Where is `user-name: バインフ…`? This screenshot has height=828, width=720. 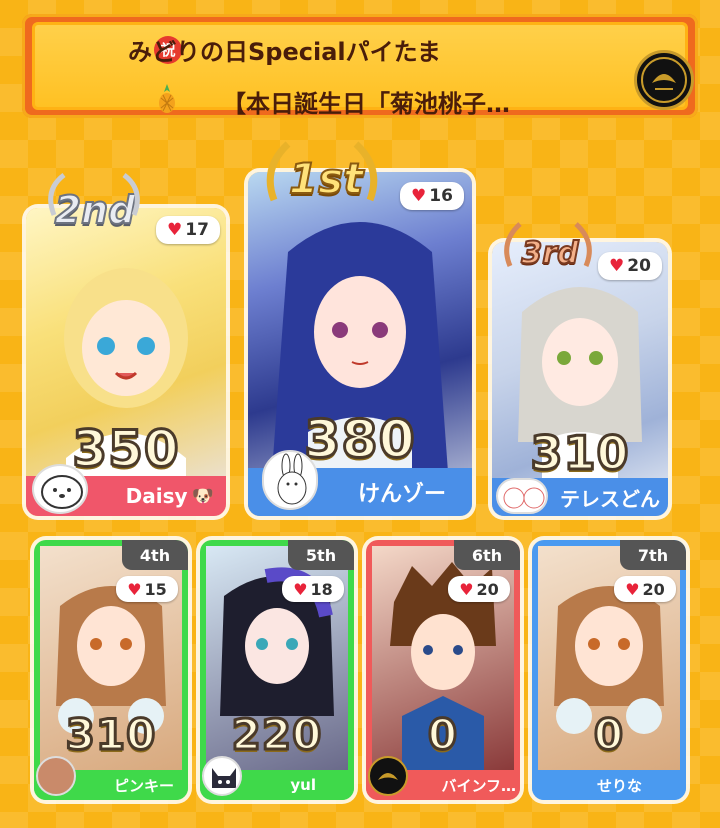
user-name: バインフ… is located at coordinates (478, 785).